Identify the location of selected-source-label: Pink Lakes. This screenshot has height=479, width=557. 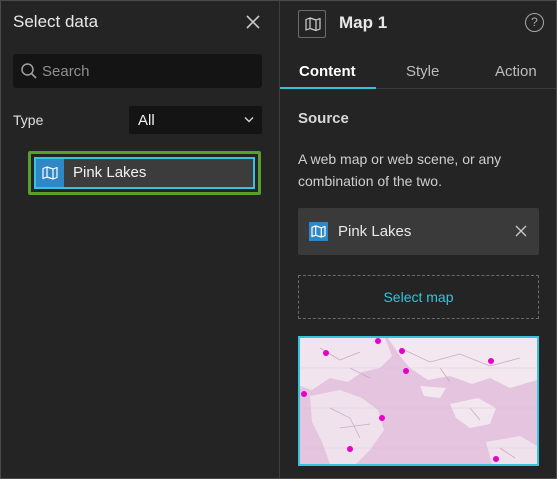
(375, 231).